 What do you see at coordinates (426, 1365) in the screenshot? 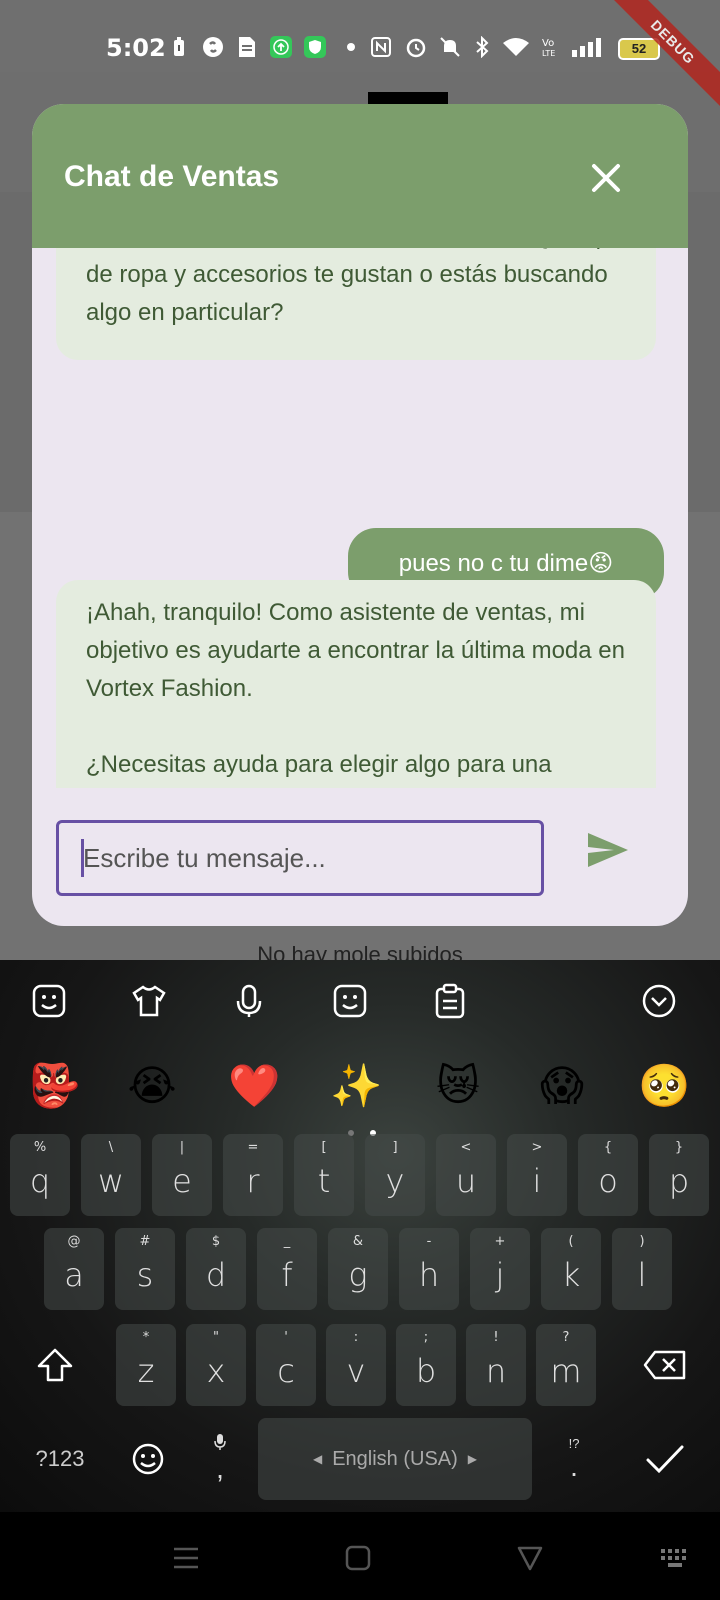
I see `key-b: ; b` at bounding box center [426, 1365].